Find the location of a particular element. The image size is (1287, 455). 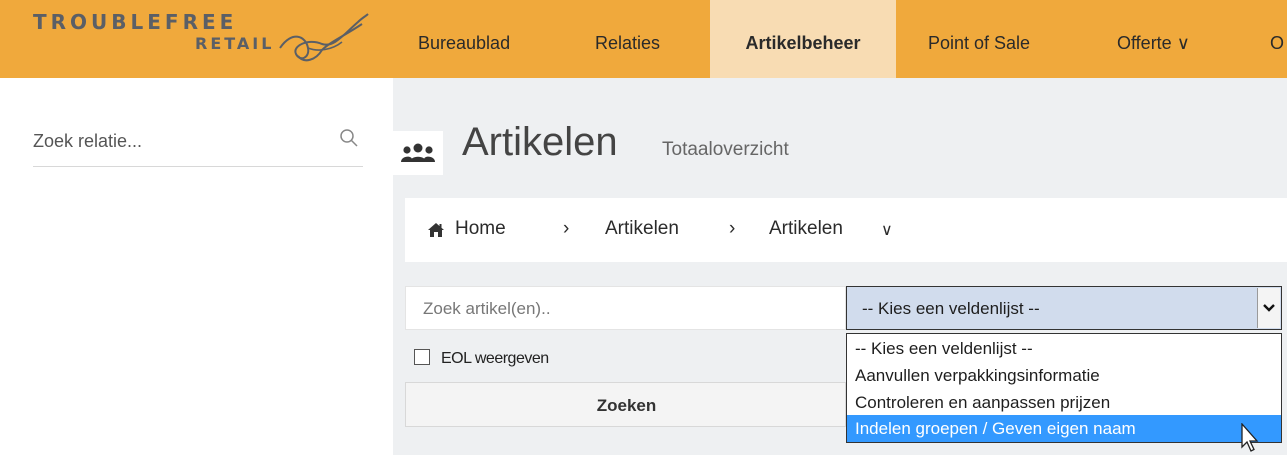

breadcrumb-artikelen: Artikelen is located at coordinates (642, 229).